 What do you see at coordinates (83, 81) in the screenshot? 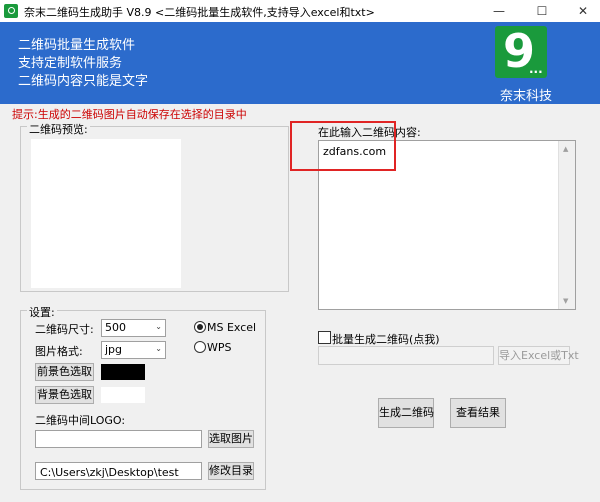
I see `banner-line-3: 二维码内容只能是文字` at bounding box center [83, 81].